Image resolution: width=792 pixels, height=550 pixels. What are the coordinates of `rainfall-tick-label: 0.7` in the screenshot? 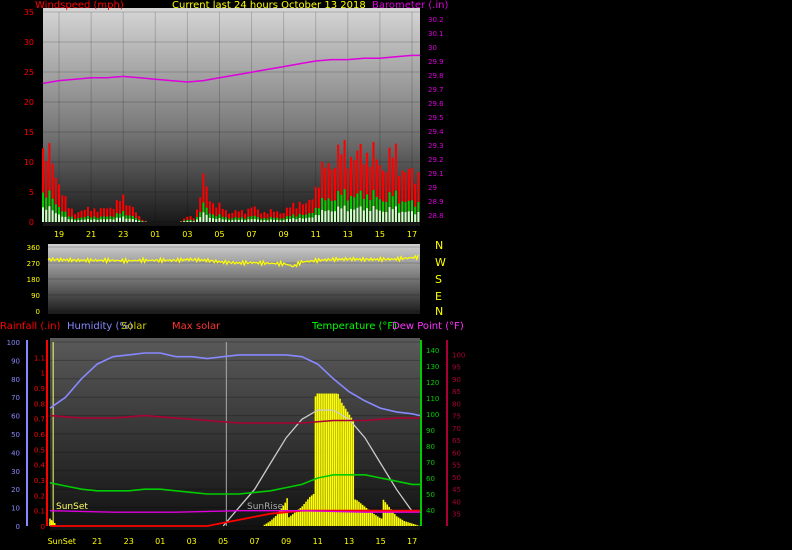 It's located at (39, 420).